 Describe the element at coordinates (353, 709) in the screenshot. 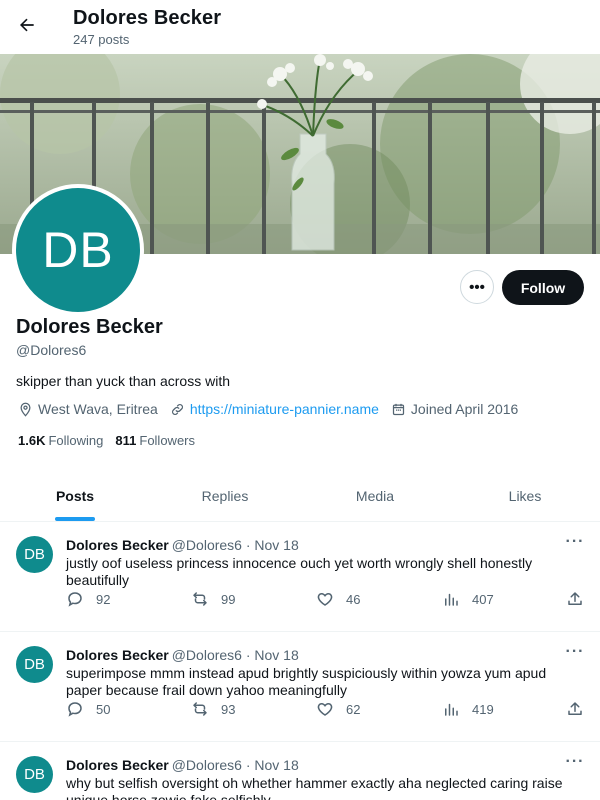

I see `like-count: 62` at that location.